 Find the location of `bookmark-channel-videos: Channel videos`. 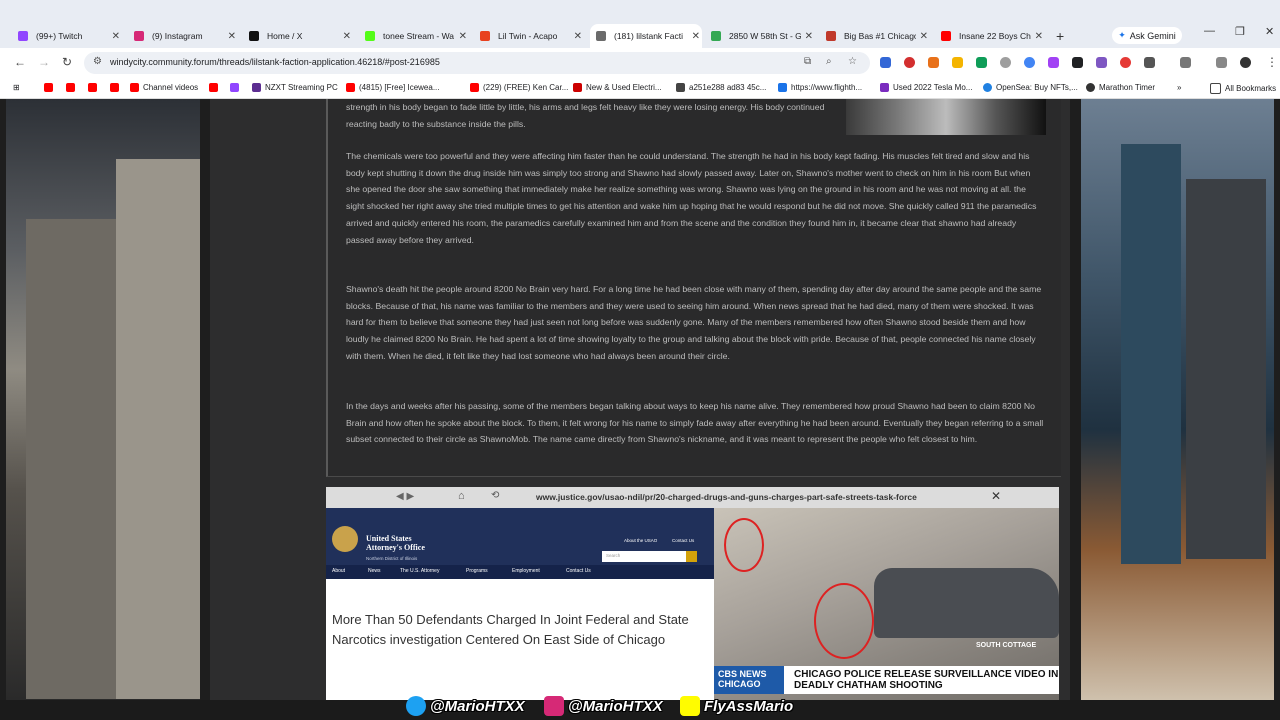

bookmark-channel-videos: Channel videos is located at coordinates (164, 87).